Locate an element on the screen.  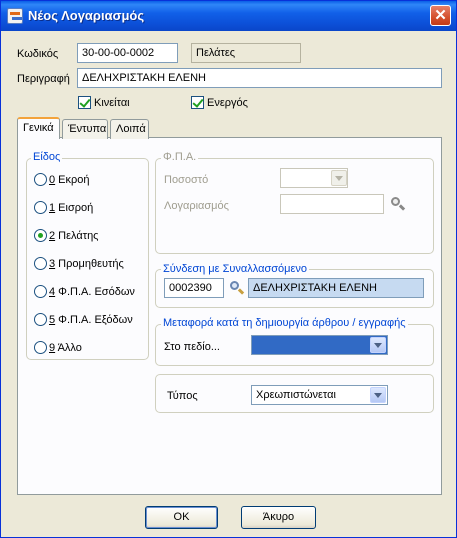
moving-checkbox is located at coordinates (84, 102).